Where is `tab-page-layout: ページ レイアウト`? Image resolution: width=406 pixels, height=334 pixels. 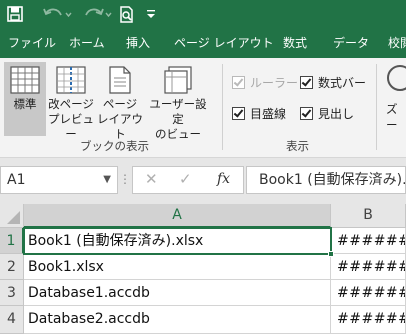 tab-page-layout: ページ レイアウト is located at coordinates (224, 43).